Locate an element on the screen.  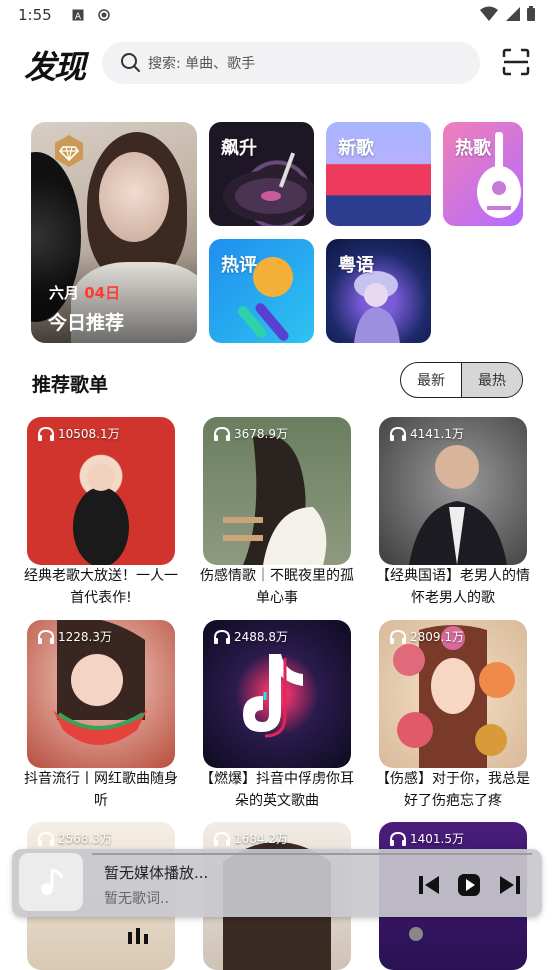
mini-player: 暂无媒体播放... 暂无歌词.. is located at coordinates (277, 883).